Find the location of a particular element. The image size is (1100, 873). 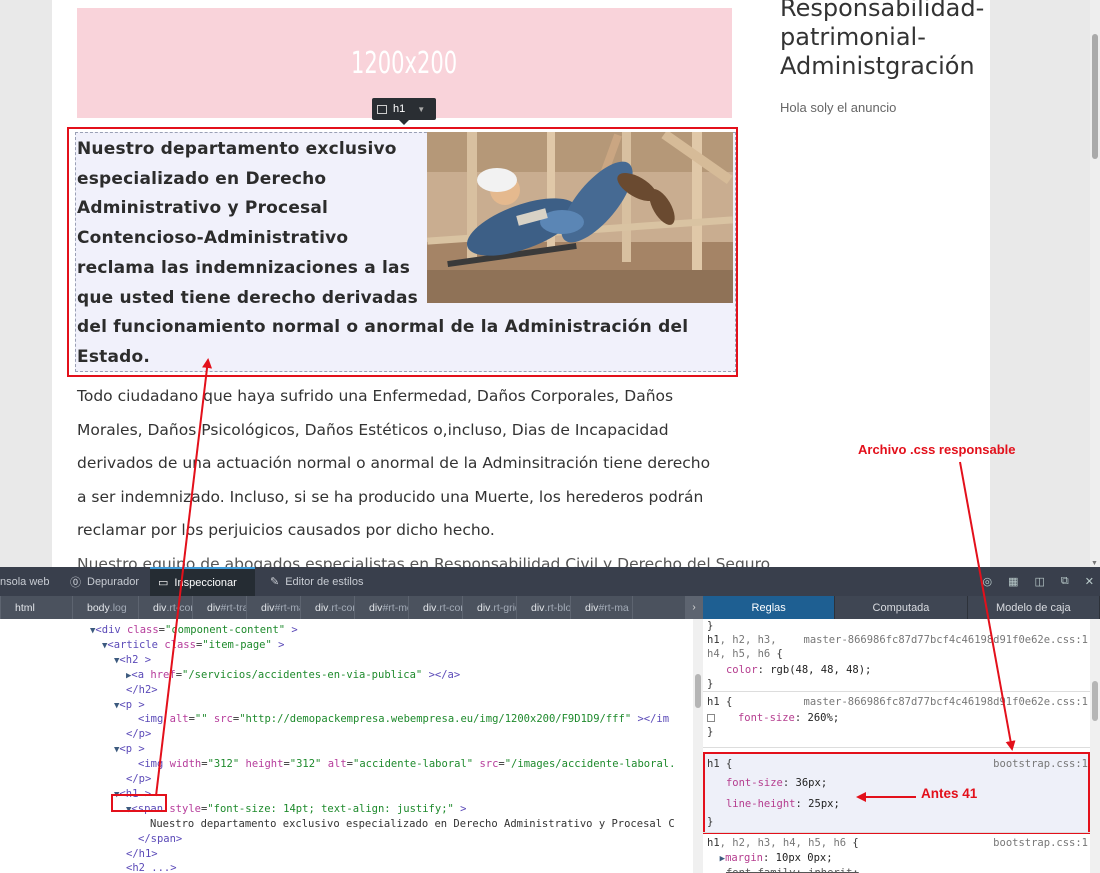

page-scrollbar-thumb is located at coordinates (1095, 96).